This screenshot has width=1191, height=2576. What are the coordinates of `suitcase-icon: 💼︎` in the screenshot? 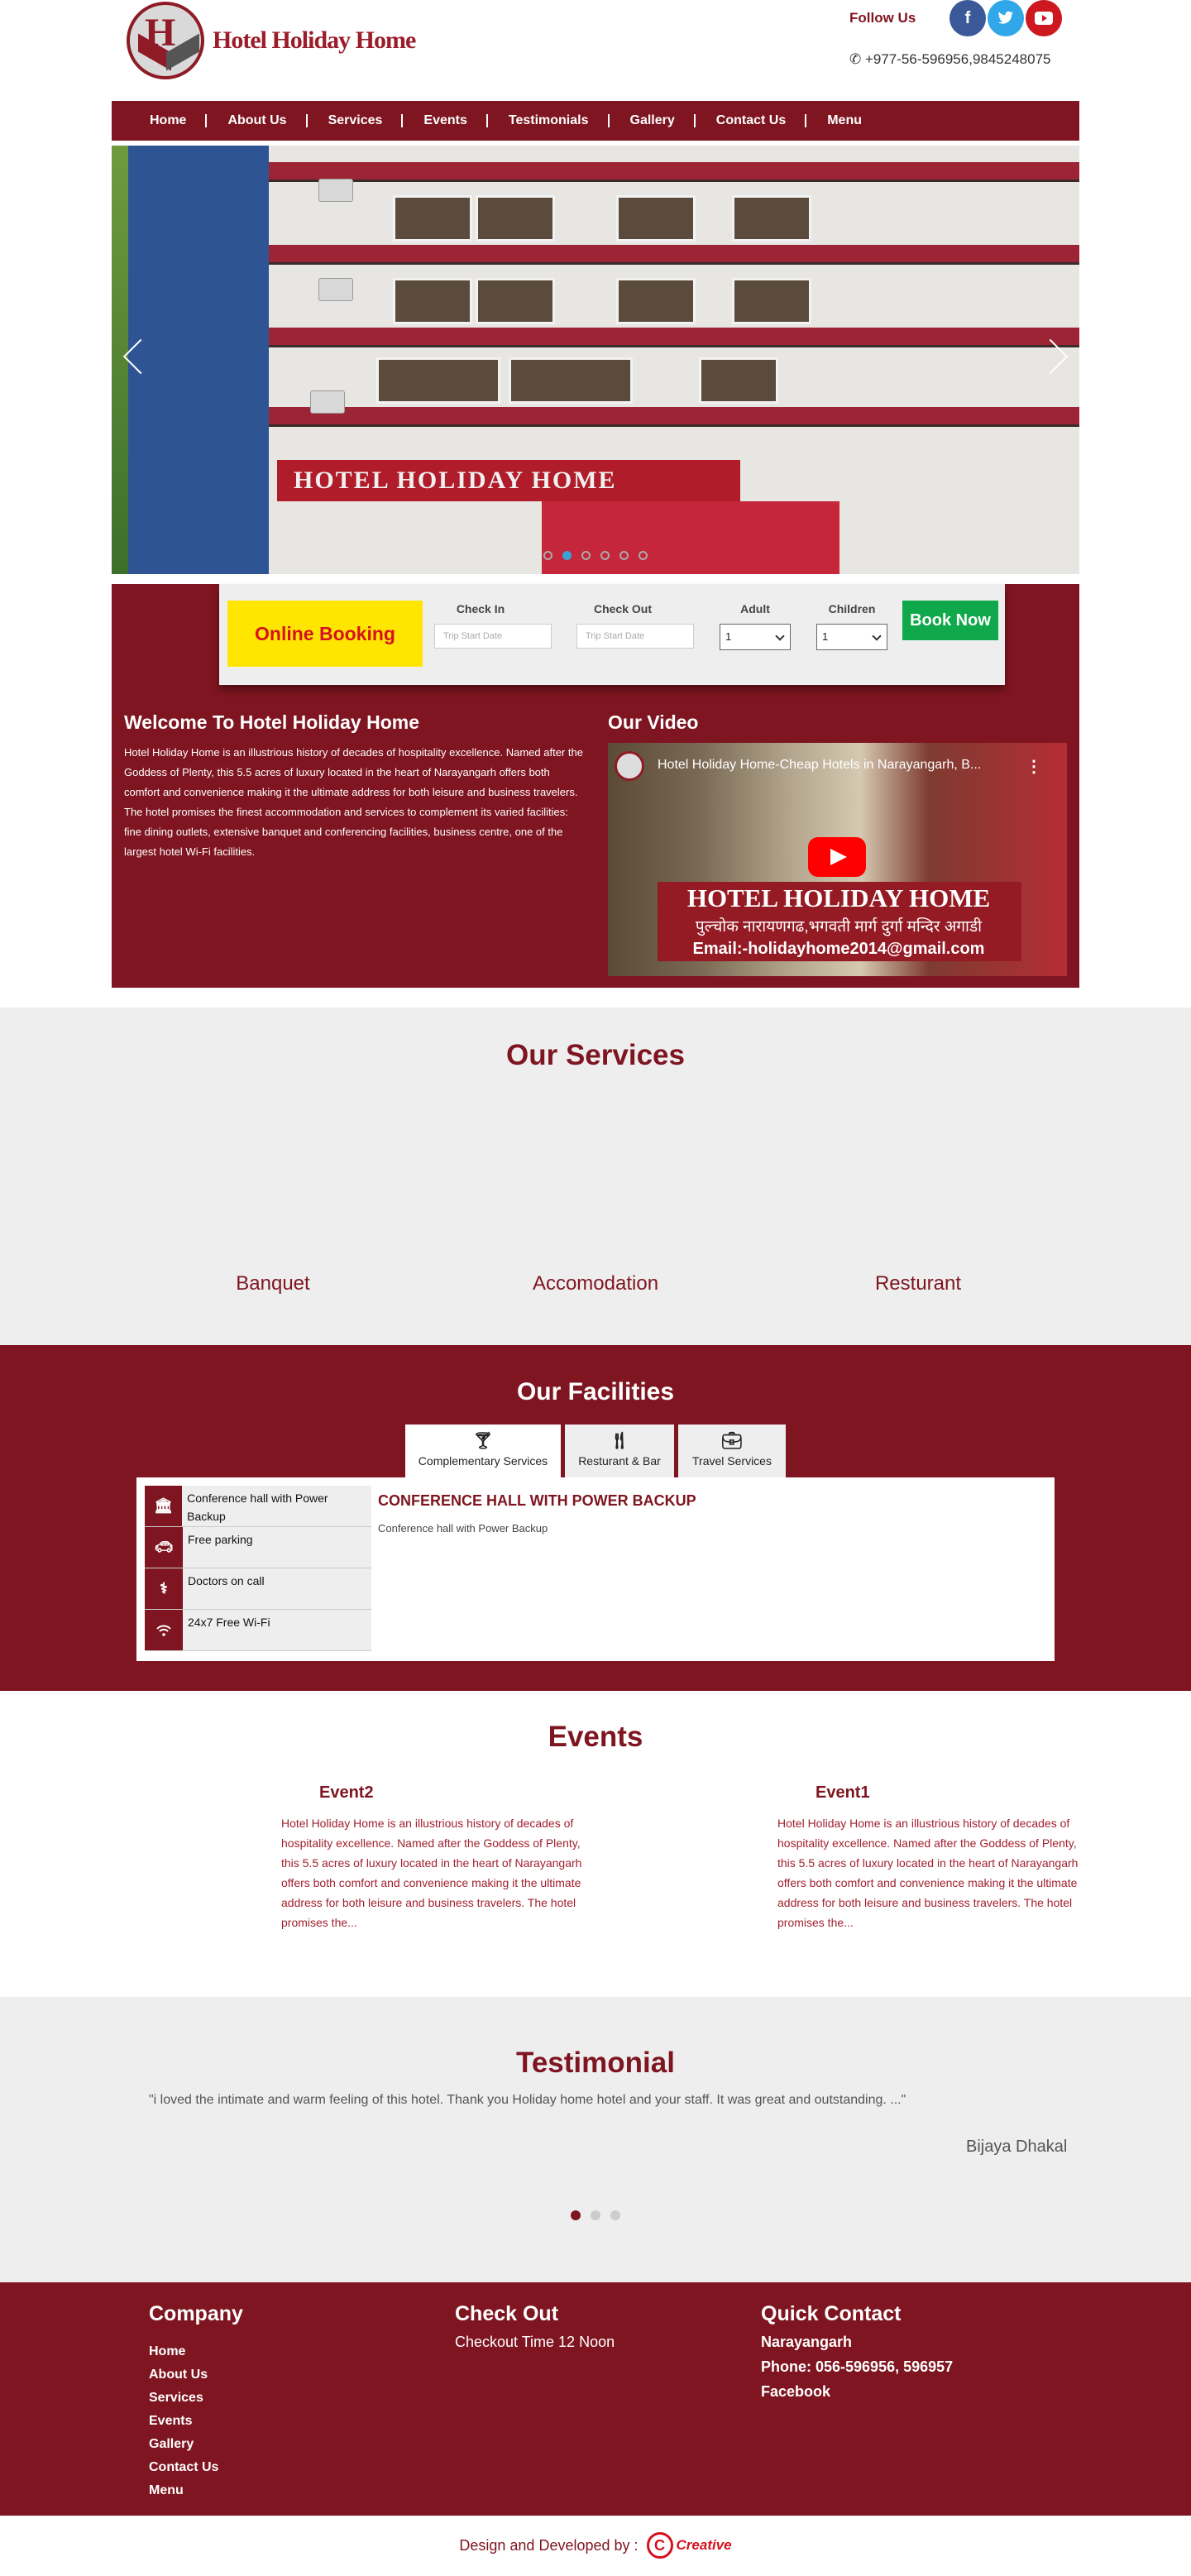 It's located at (732, 1441).